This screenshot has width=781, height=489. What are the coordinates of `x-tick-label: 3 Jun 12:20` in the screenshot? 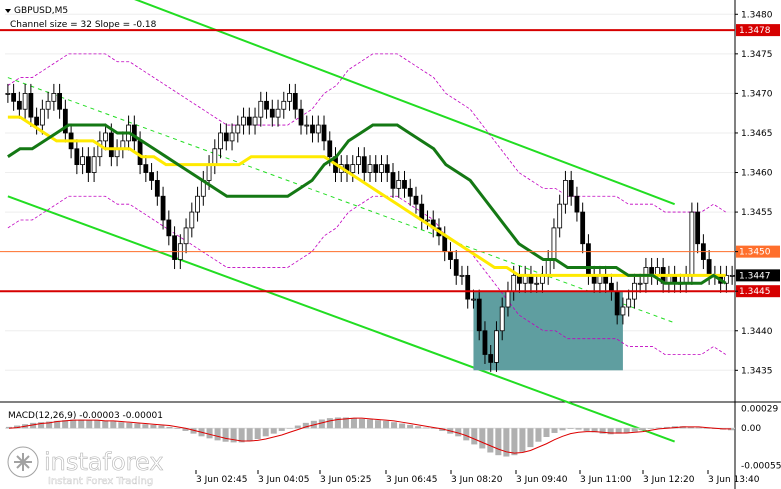 It's located at (669, 480).